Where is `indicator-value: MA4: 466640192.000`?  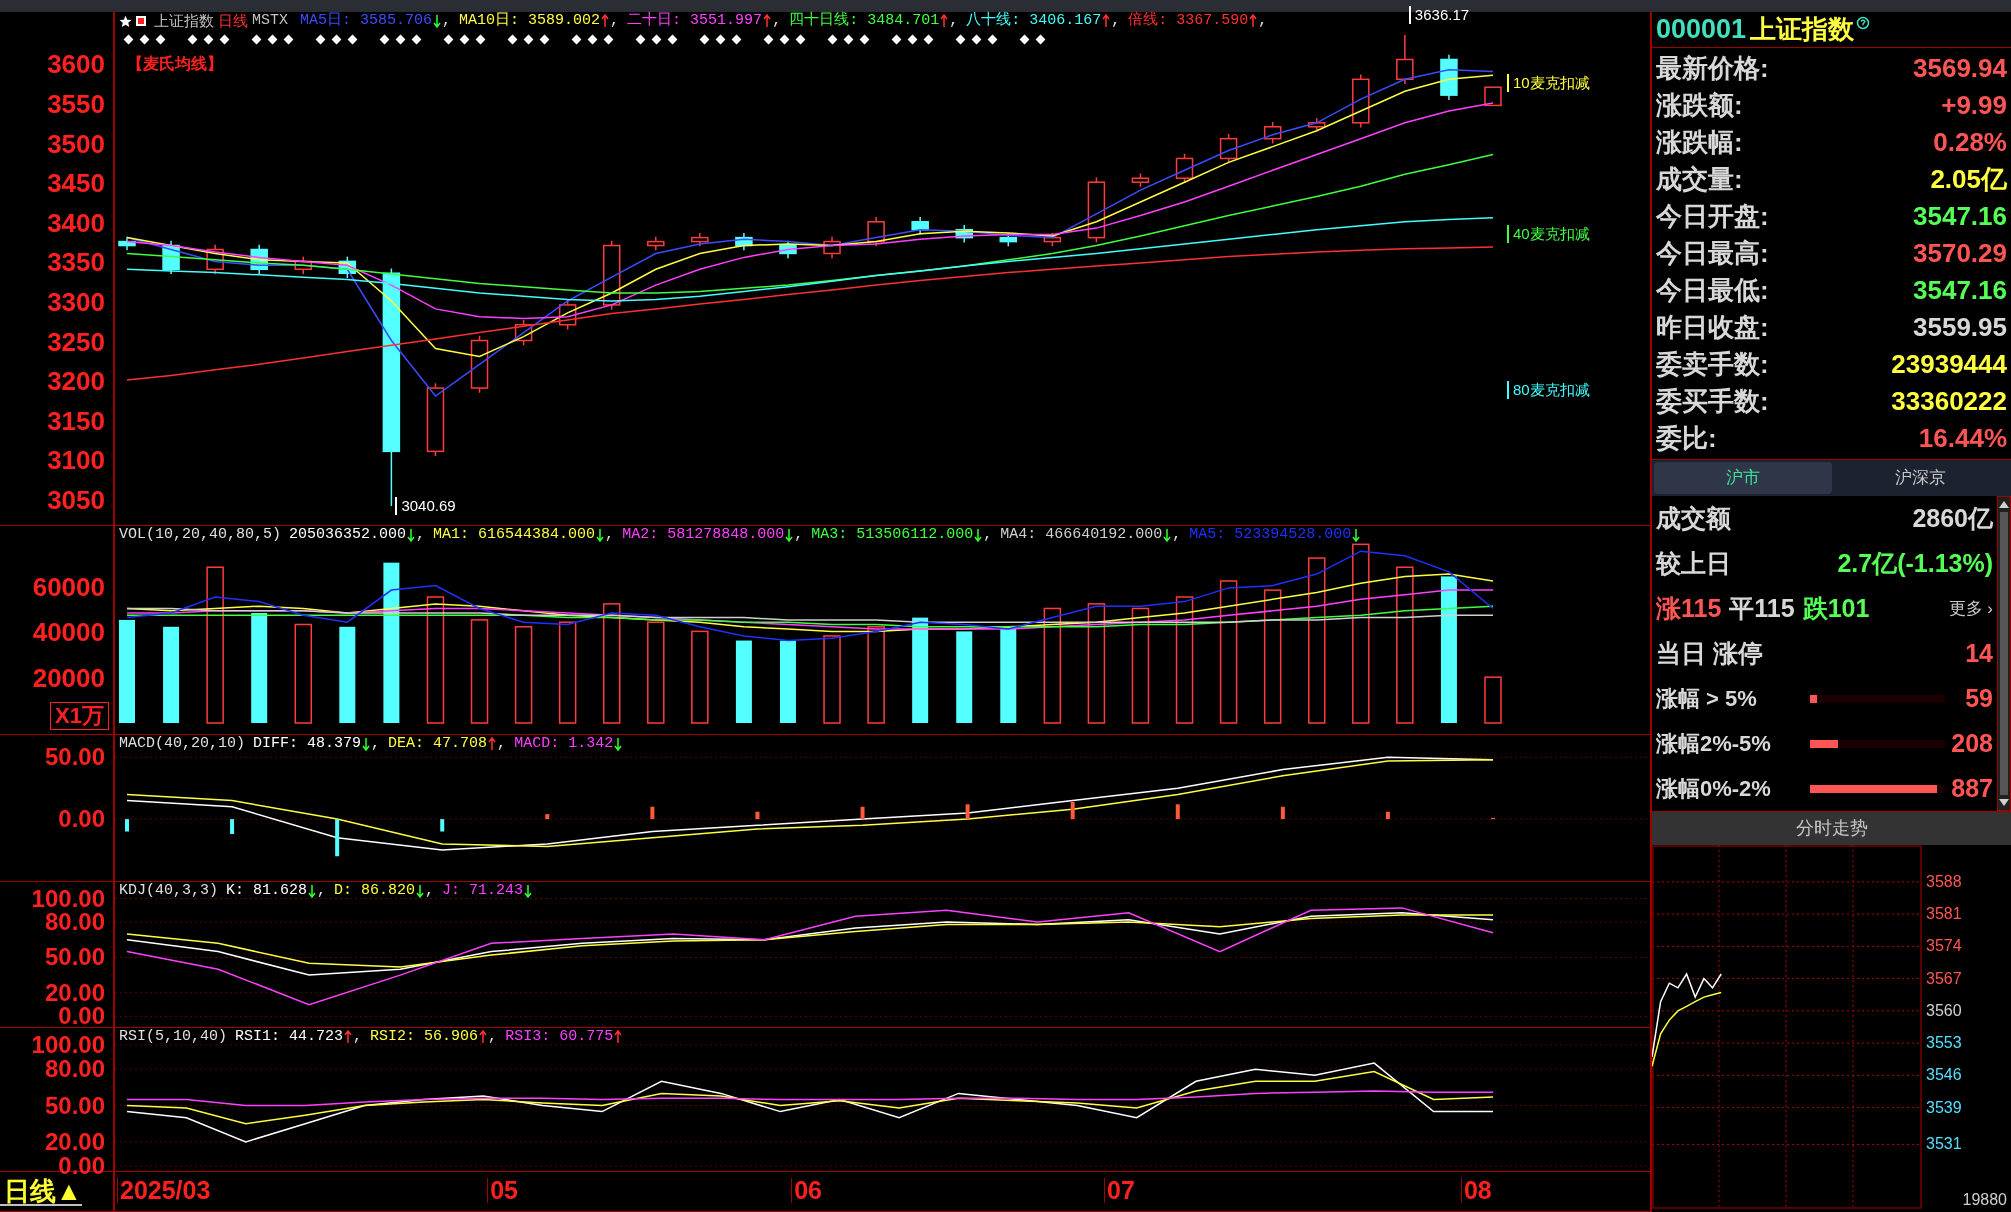 indicator-value: MA4: 466640192.000 is located at coordinates (1081, 535).